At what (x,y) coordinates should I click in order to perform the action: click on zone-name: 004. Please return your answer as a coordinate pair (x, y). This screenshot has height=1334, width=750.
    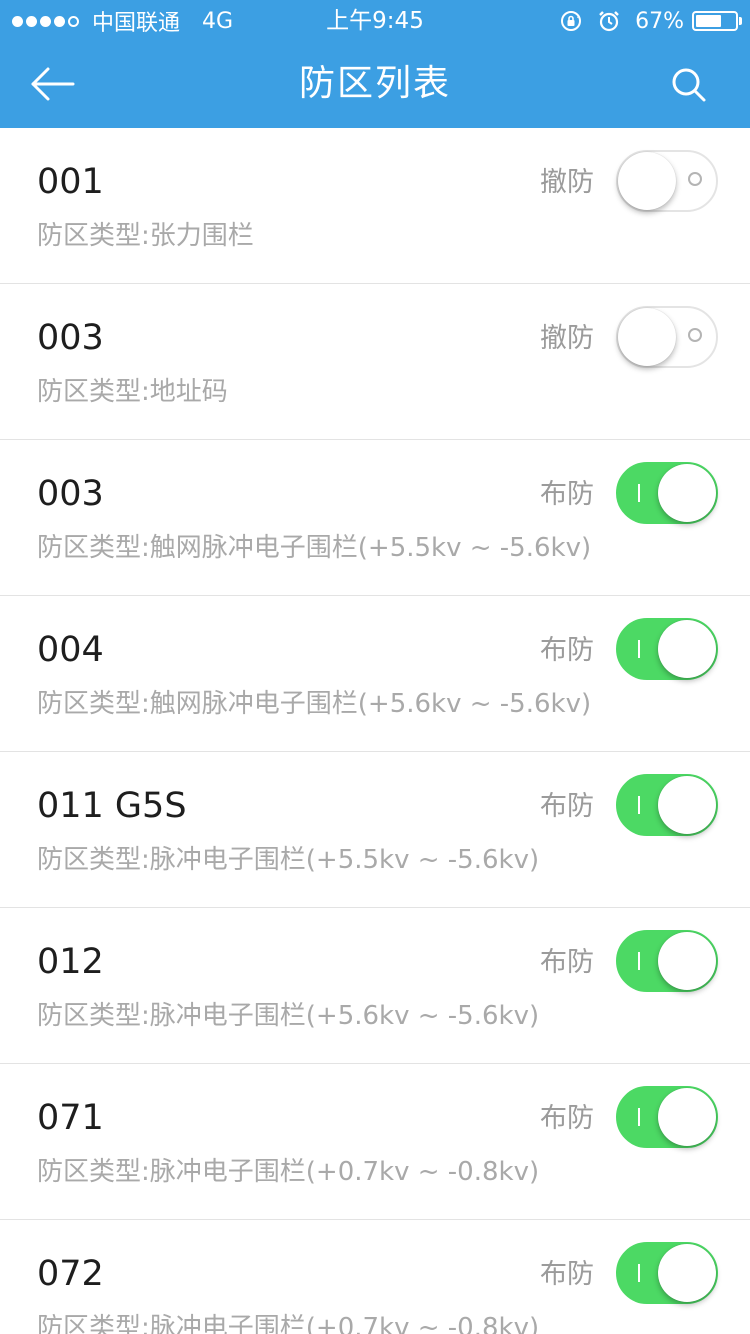
    Looking at the image, I should click on (70, 650).